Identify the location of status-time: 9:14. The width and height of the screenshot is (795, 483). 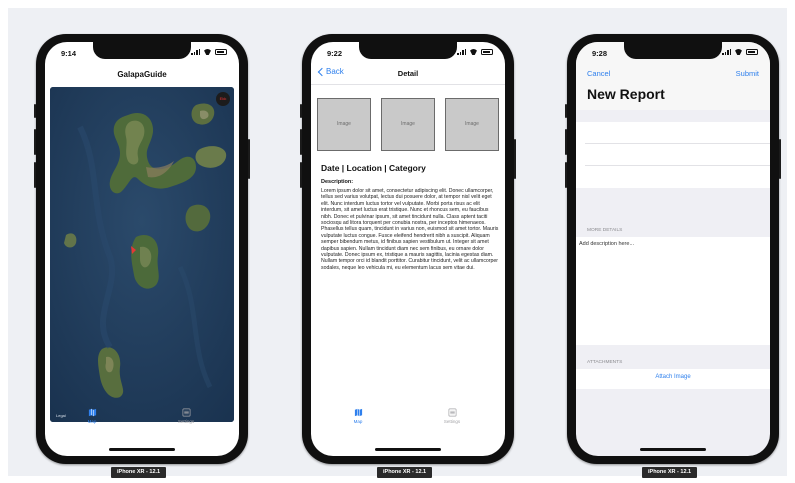
(69, 53).